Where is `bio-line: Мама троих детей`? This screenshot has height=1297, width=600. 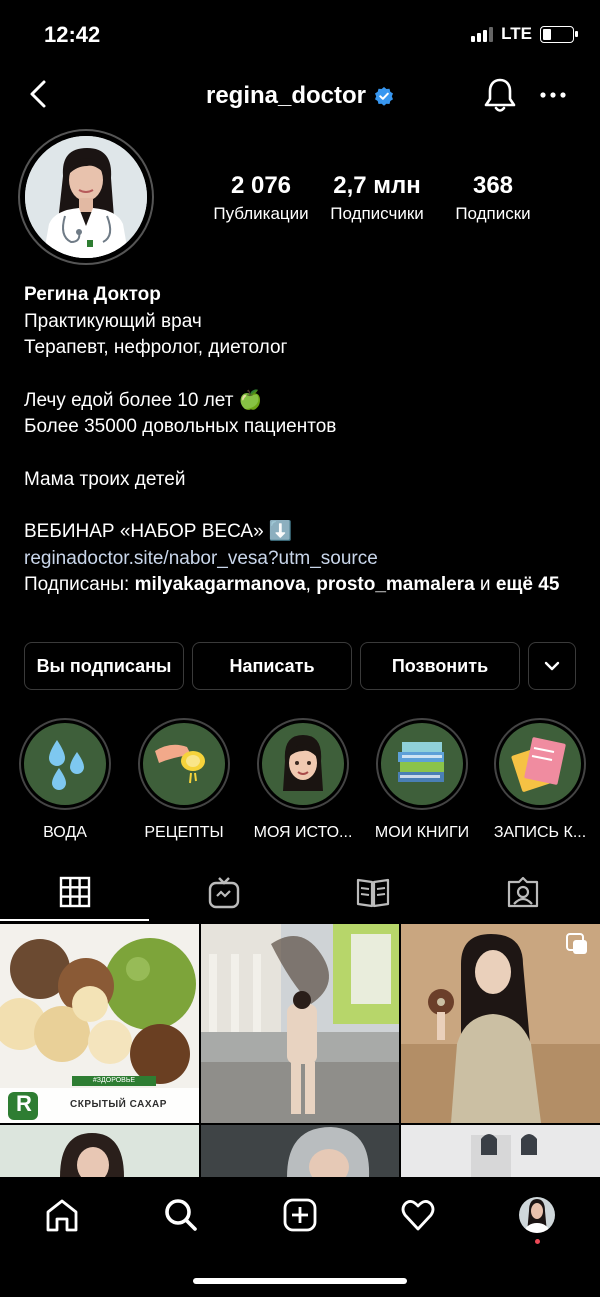
bio-line: Мама троих детей is located at coordinates (105, 479).